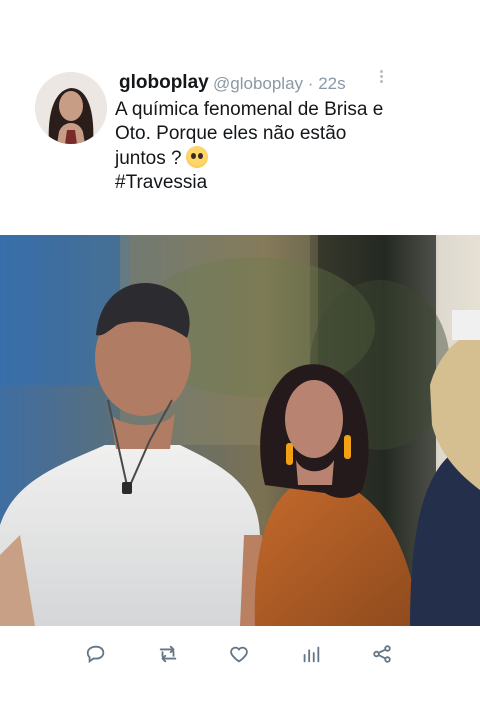  What do you see at coordinates (231, 133) in the screenshot?
I see `tweet-text-line-2: Oto. Porque eles não estão` at bounding box center [231, 133].